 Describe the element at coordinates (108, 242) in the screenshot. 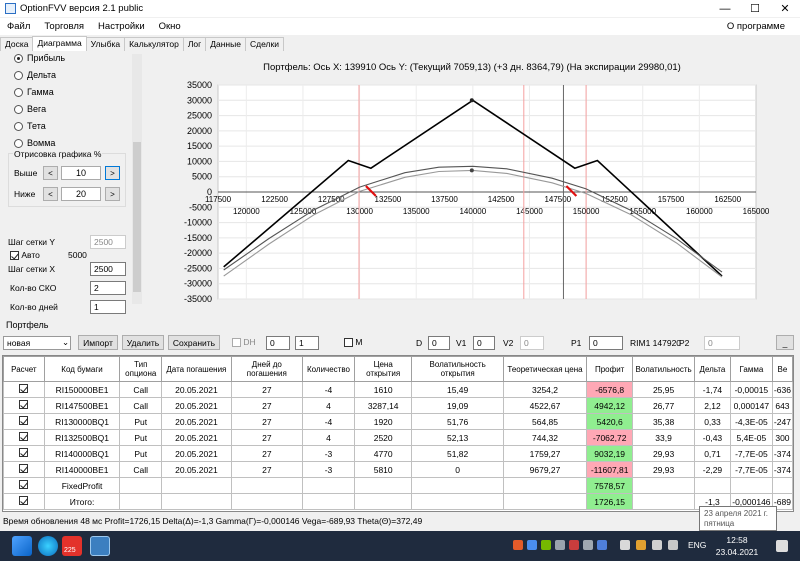

I see `grid-y-input: 2500` at that location.